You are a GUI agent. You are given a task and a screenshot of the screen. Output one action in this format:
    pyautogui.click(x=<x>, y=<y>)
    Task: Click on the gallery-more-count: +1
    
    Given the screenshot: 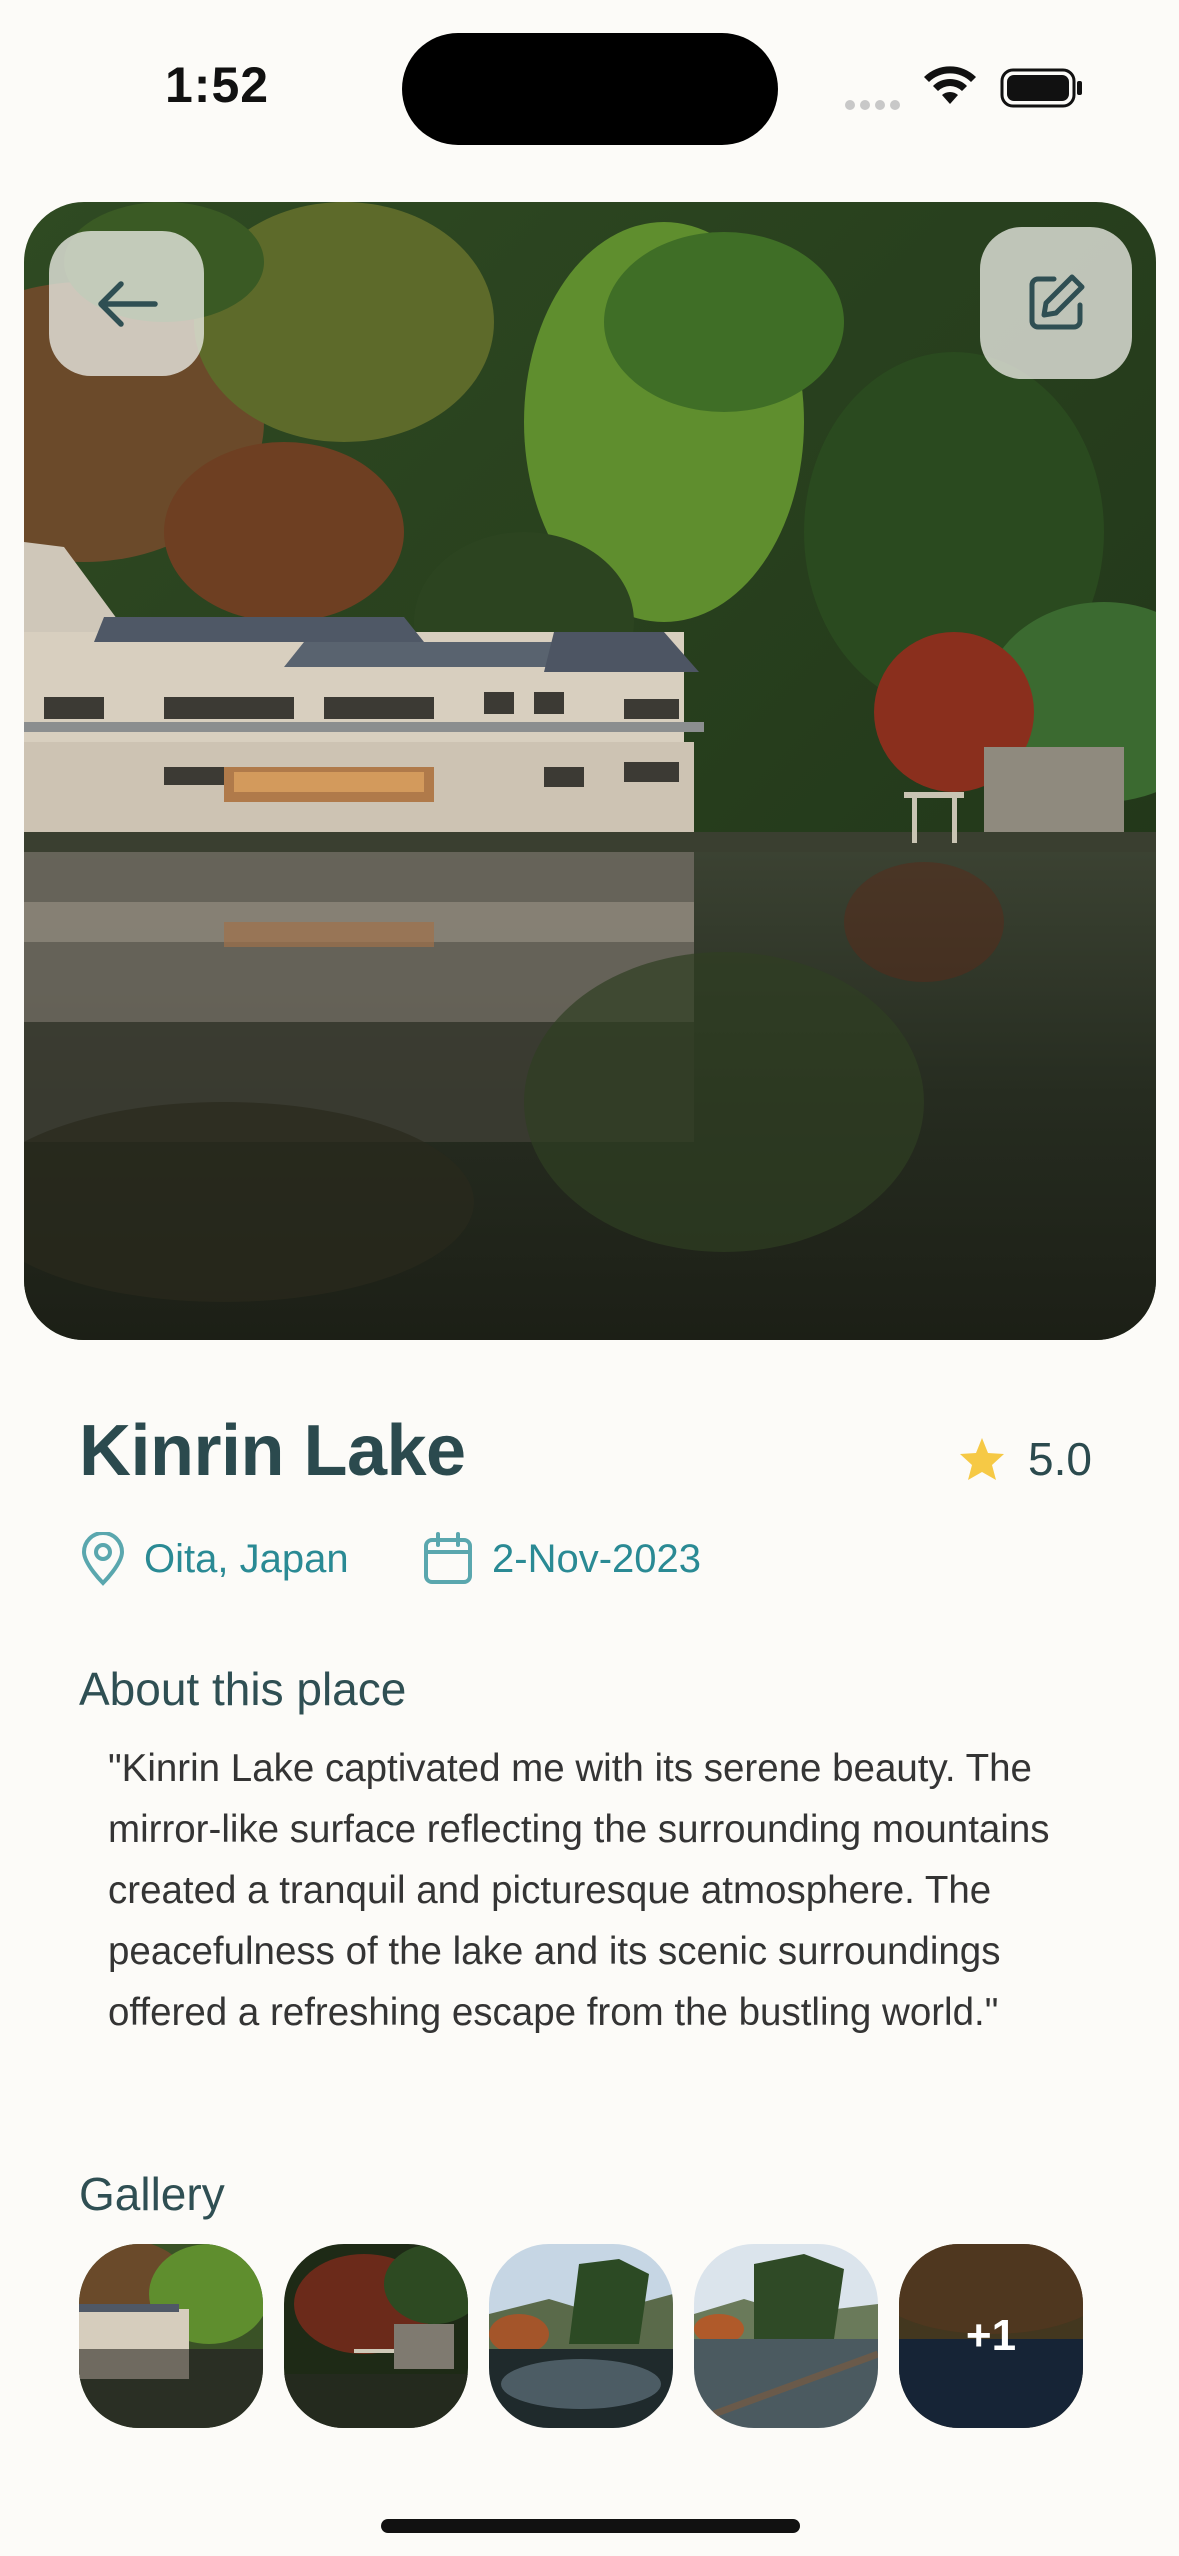 What is the action you would take?
    pyautogui.click(x=991, y=2335)
    